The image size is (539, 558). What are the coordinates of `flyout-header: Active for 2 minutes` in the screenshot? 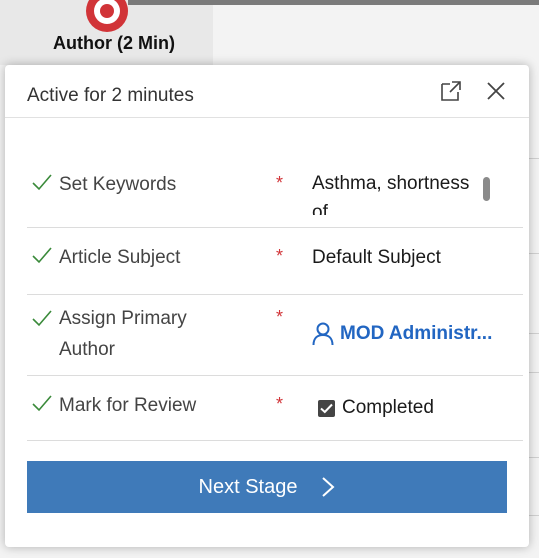 It's located at (267, 91).